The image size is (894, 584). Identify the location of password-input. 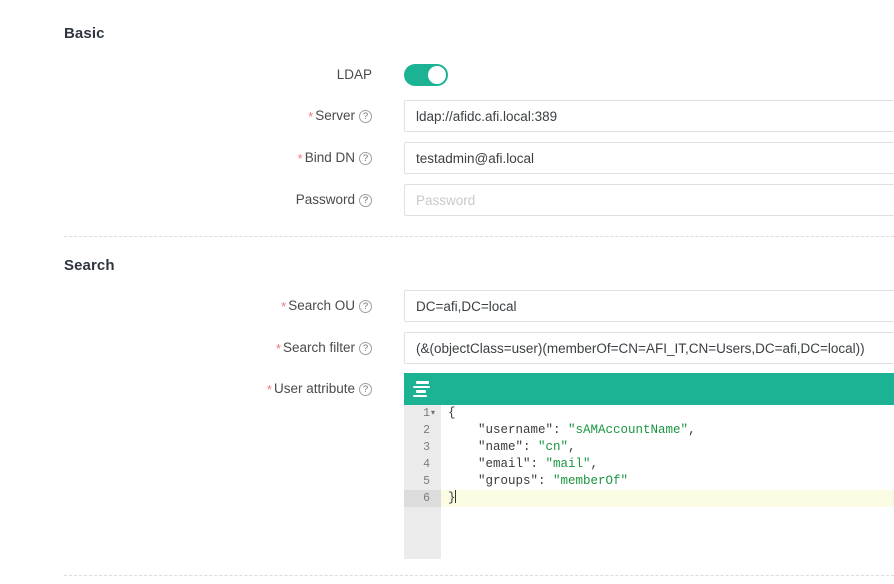
(649, 200).